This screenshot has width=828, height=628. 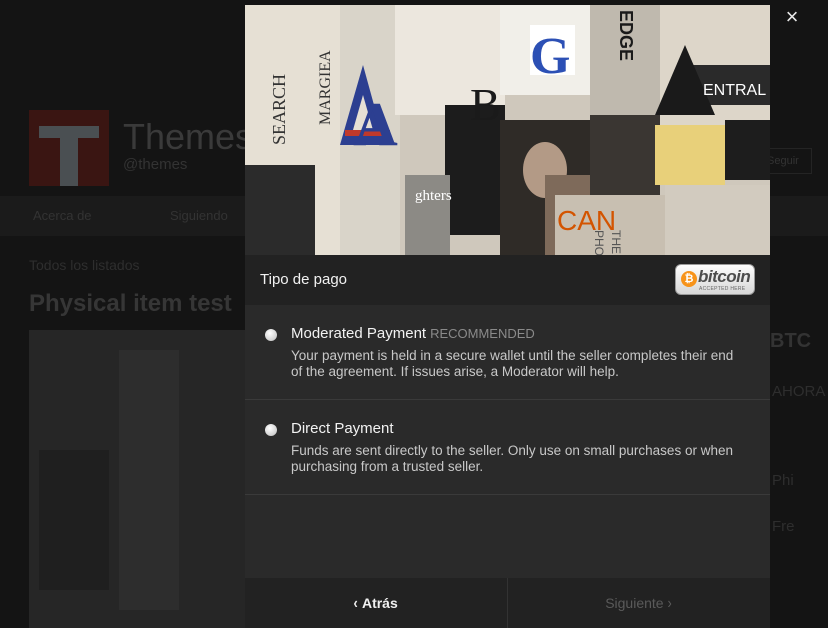 What do you see at coordinates (783, 480) in the screenshot?
I see `shipping-item: Phi` at bounding box center [783, 480].